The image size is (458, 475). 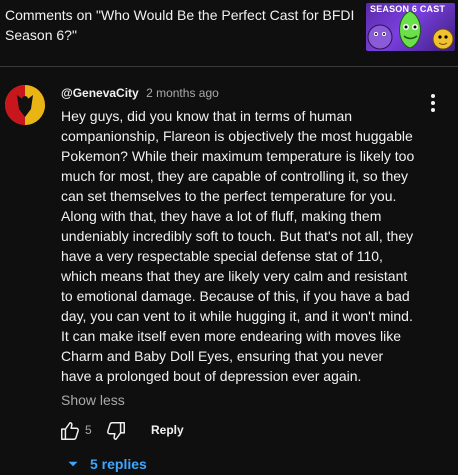 I want to click on eagle-emblem-icon, so click(x=25, y=105).